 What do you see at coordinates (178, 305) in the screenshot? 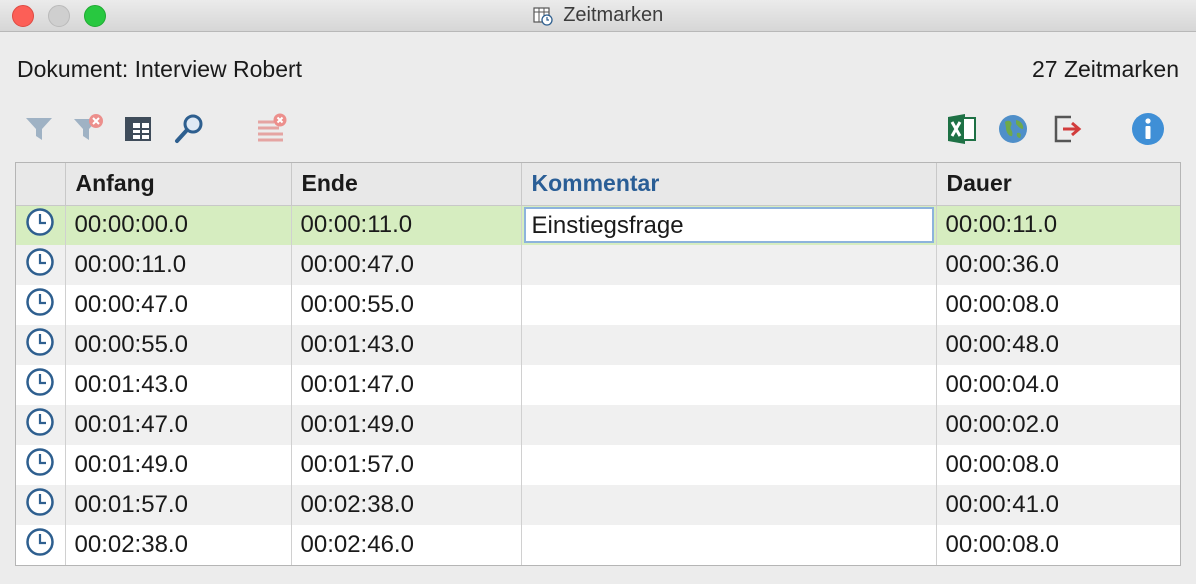
I see `cell-anfang: 00:00:47.0` at bounding box center [178, 305].